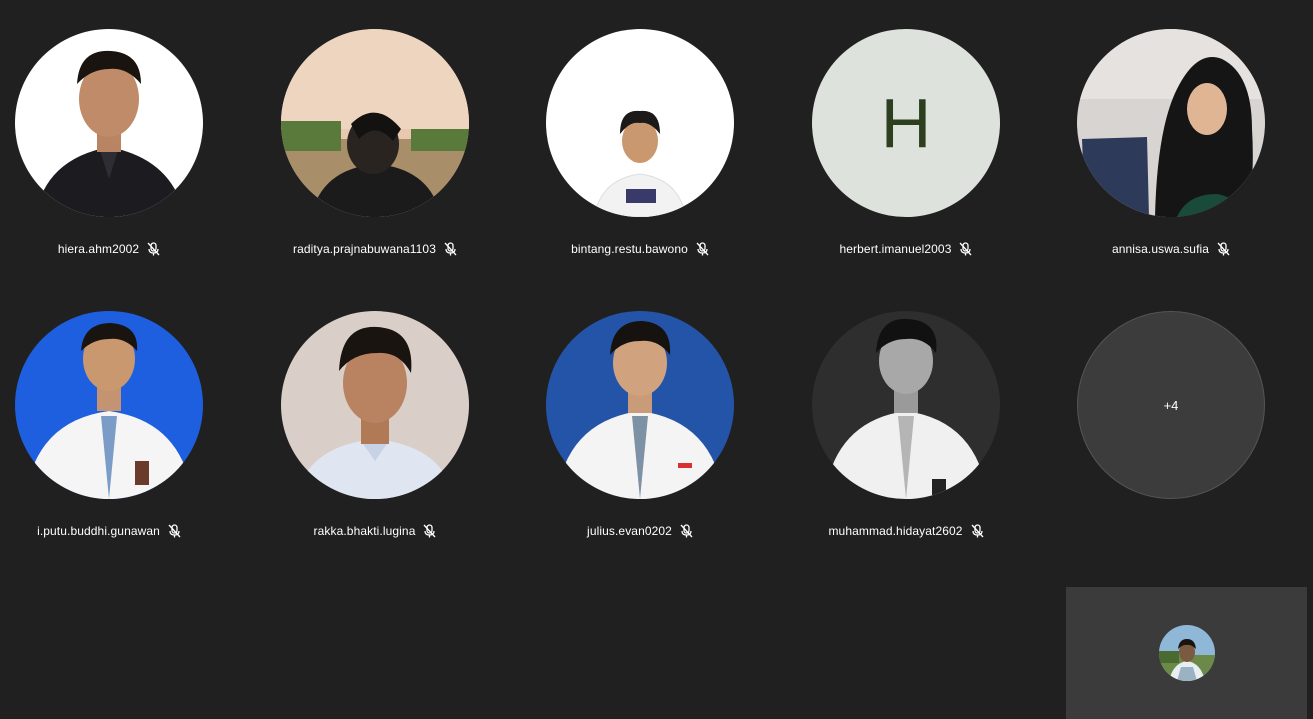 The height and width of the screenshot is (719, 1313). What do you see at coordinates (895, 531) in the screenshot?
I see `participant-name: muhammad.hidayat2602` at bounding box center [895, 531].